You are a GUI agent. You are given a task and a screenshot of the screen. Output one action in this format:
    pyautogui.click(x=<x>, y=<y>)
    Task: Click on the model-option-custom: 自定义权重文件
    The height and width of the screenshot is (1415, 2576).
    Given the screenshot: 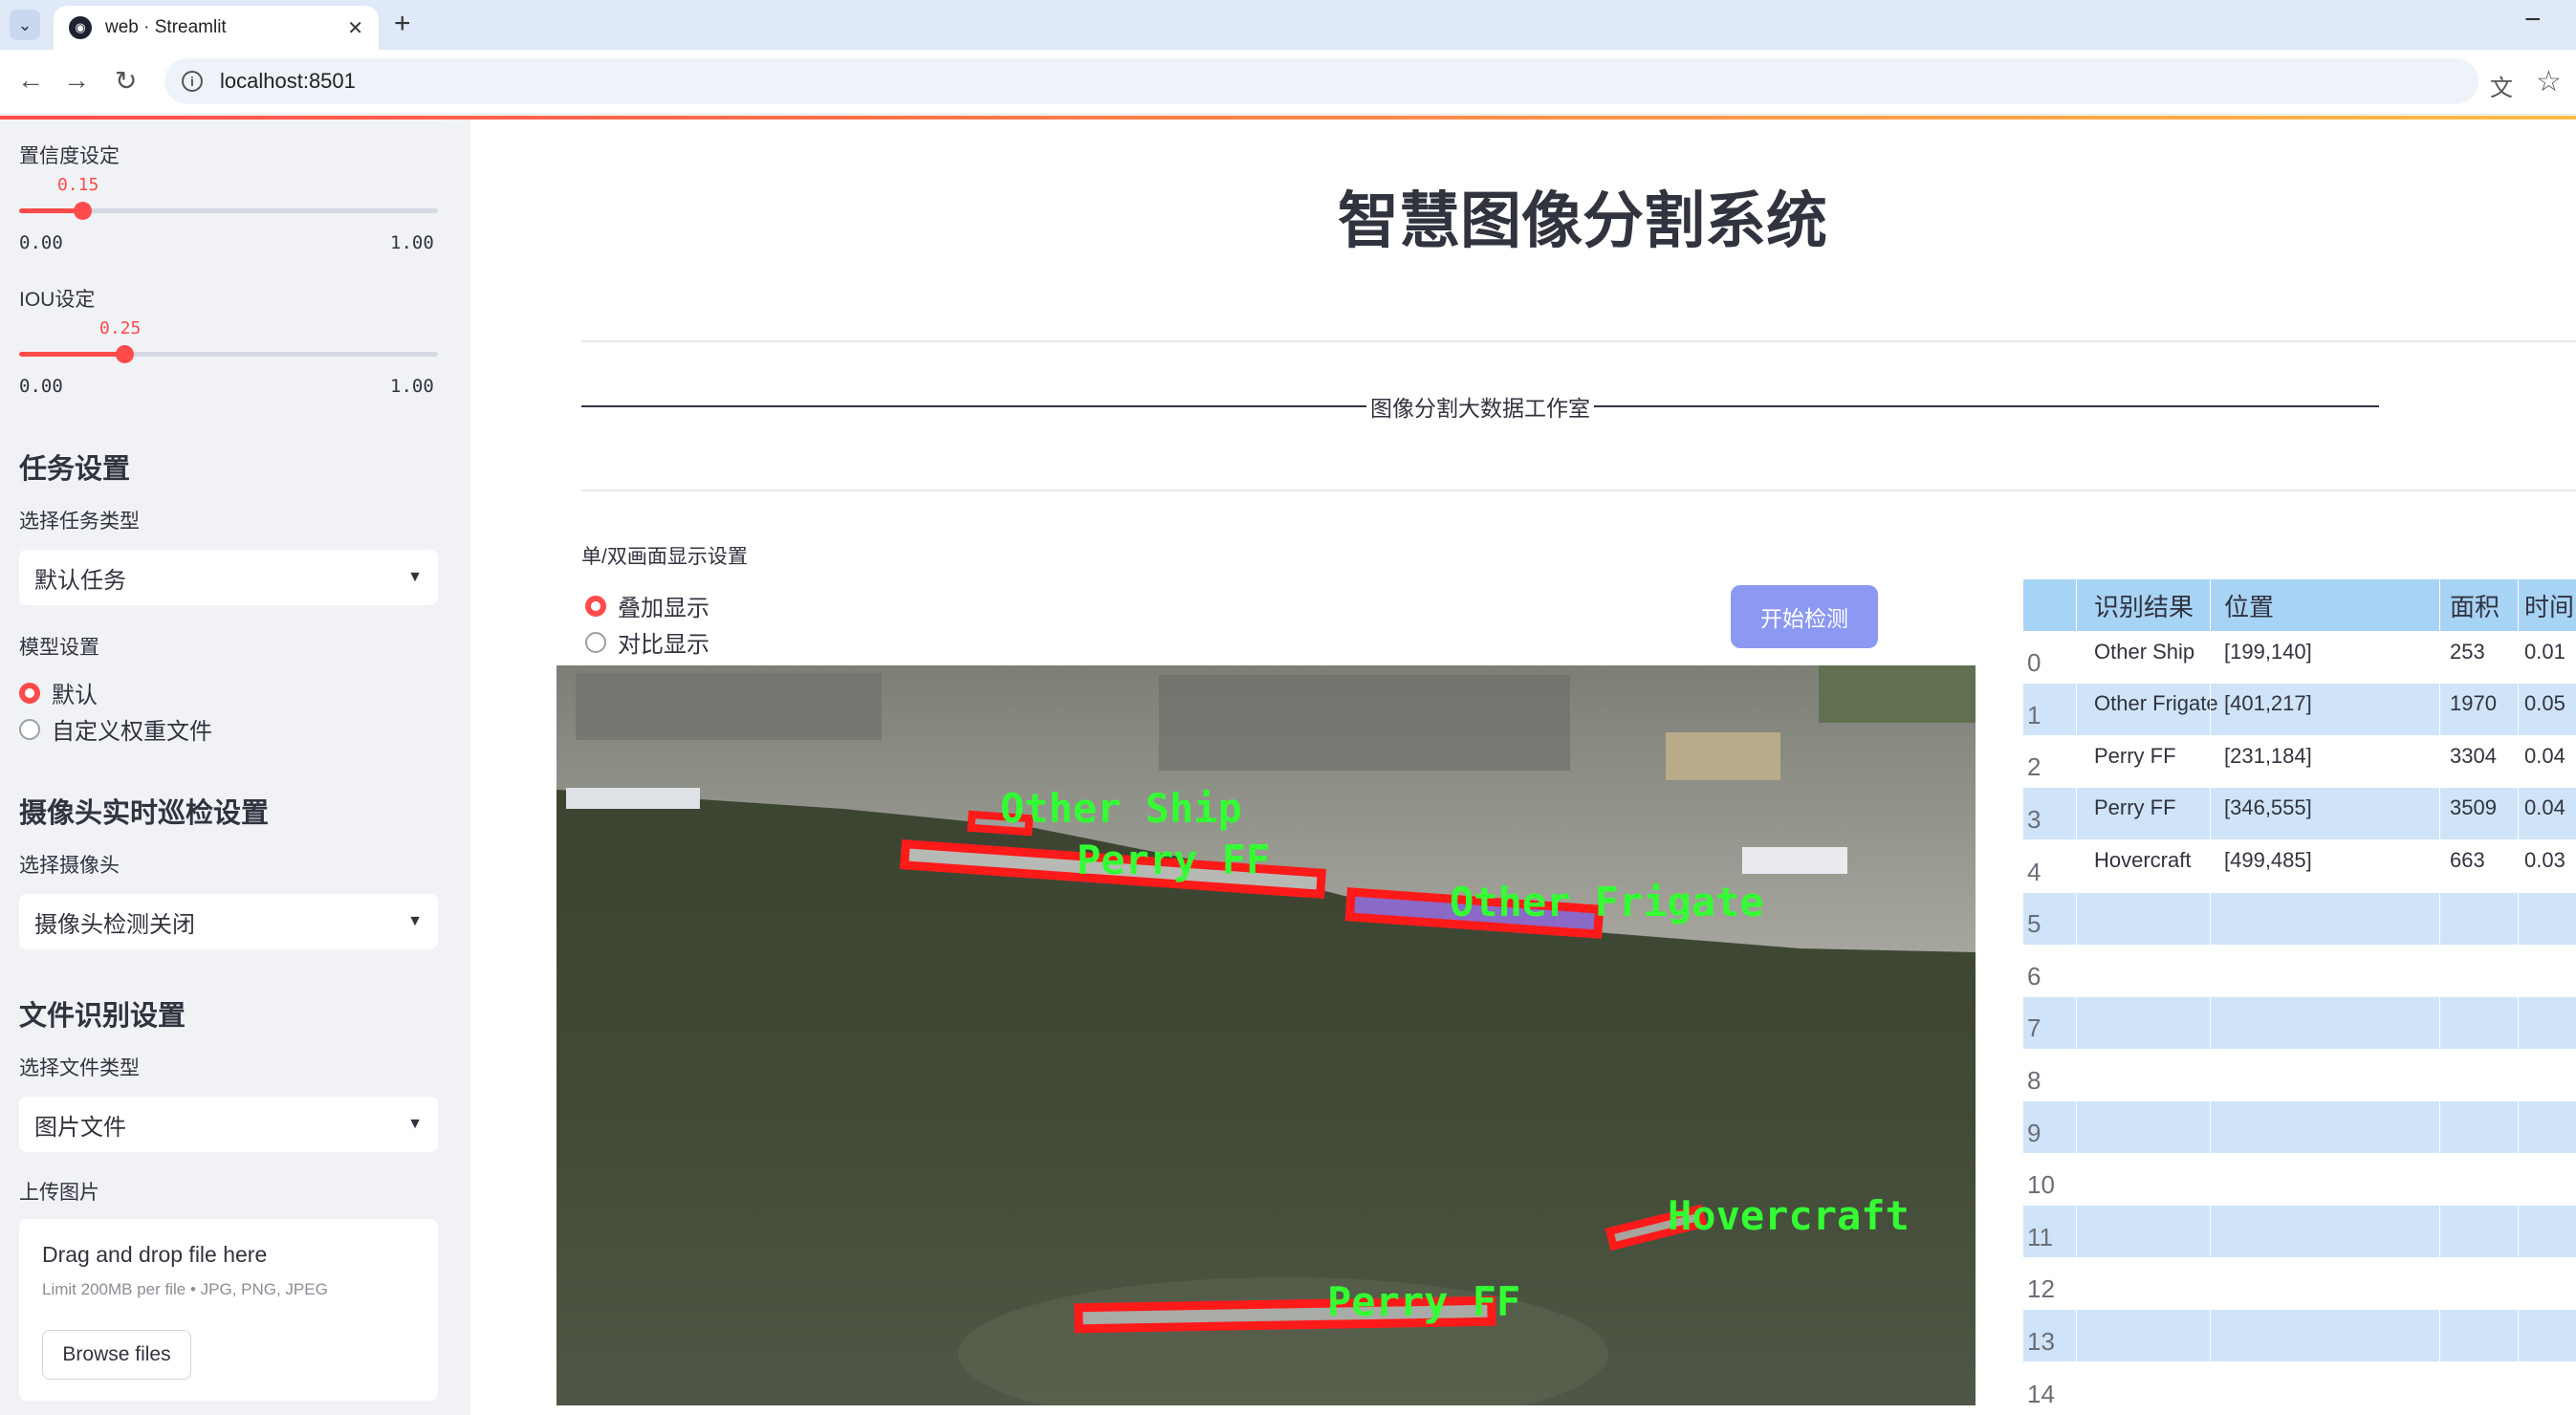 What is the action you would take?
    pyautogui.click(x=115, y=729)
    